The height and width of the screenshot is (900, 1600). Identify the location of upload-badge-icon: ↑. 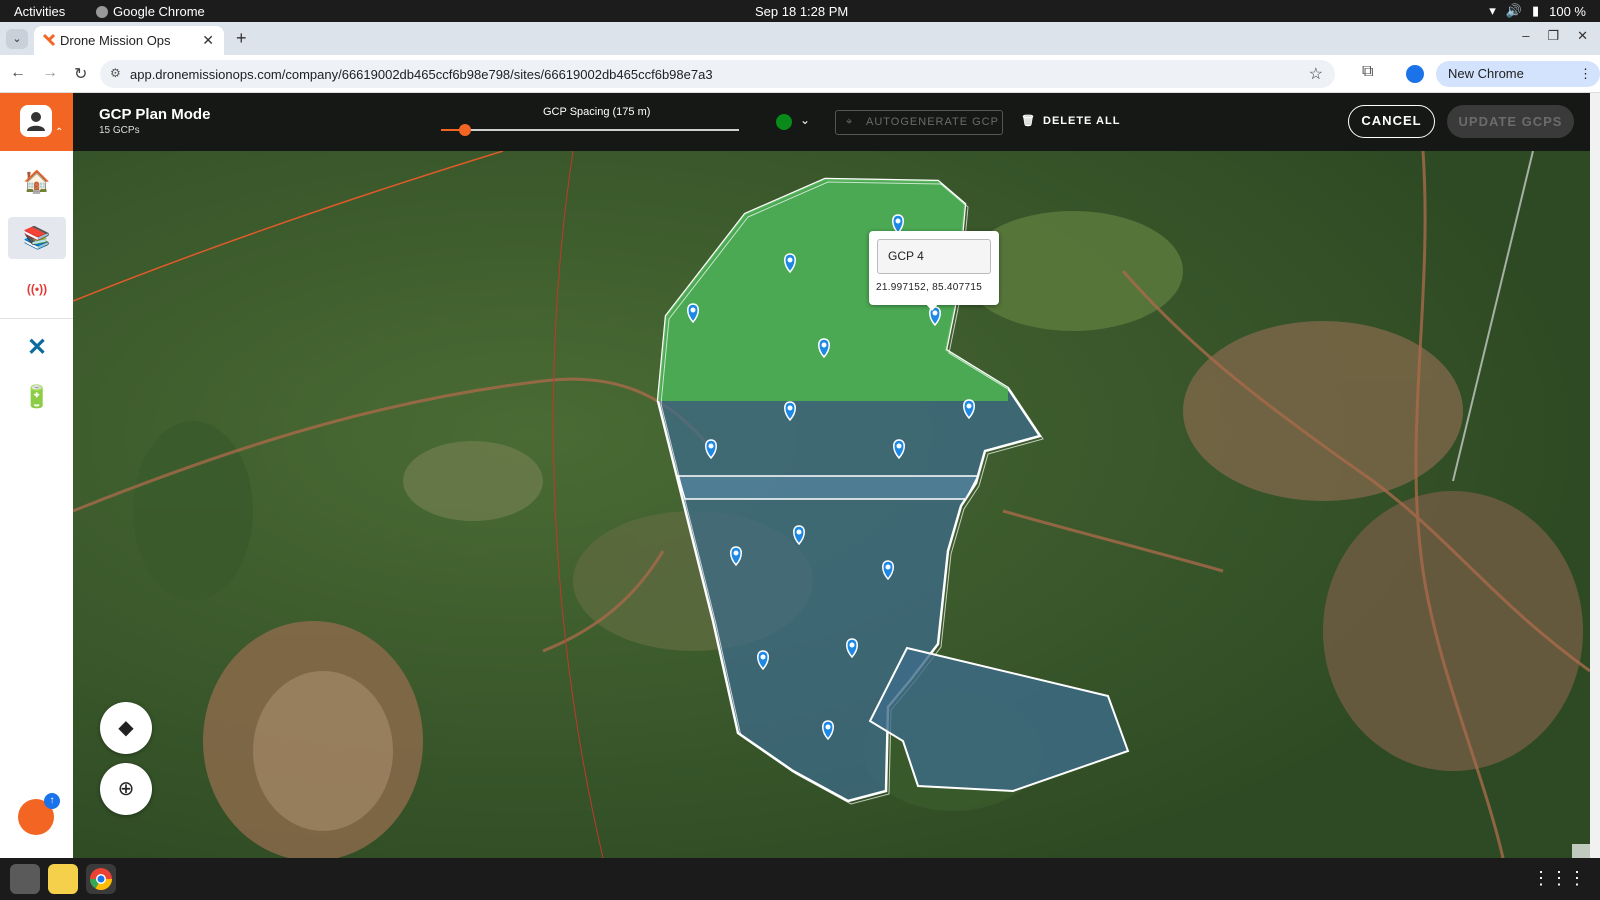
(52, 801).